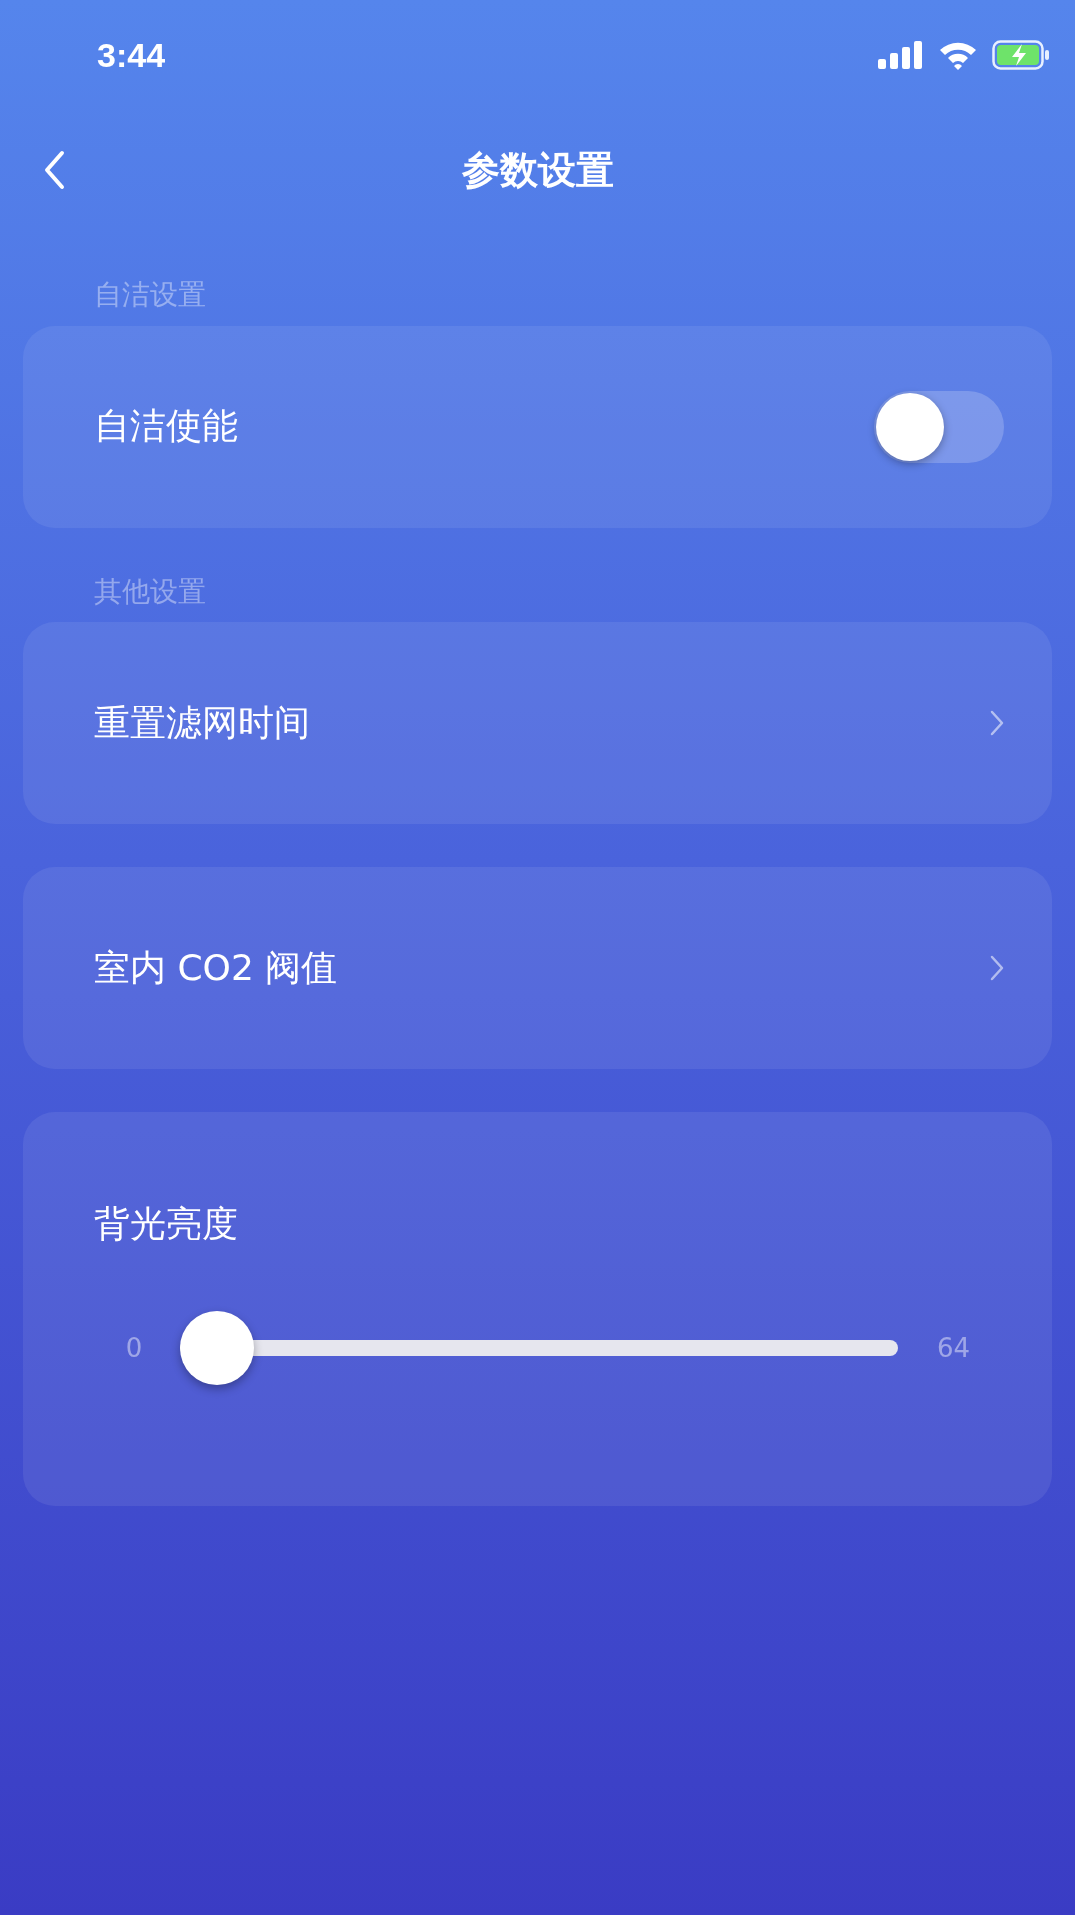 This screenshot has width=1075, height=1915. Describe the element at coordinates (1021, 55) in the screenshot. I see `battery-charging-icon` at that location.